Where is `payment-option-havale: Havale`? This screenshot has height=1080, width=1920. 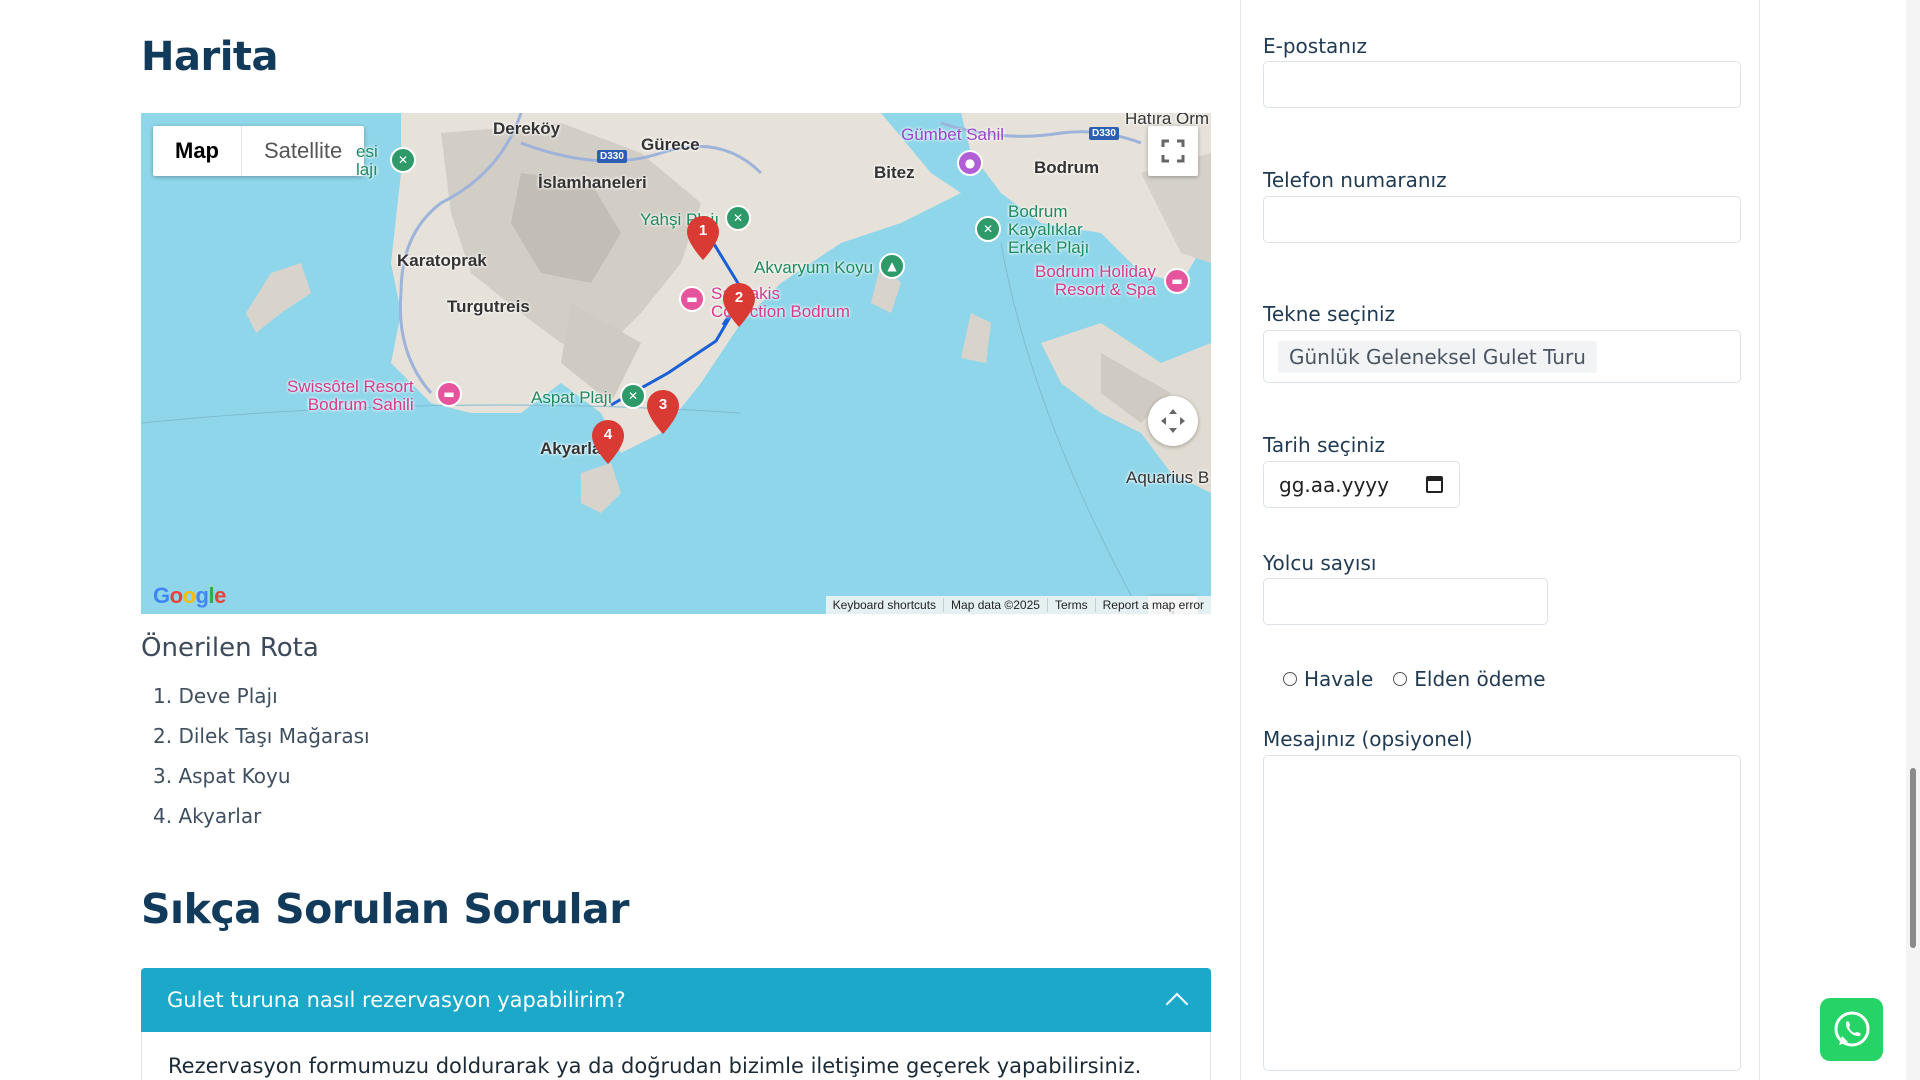
payment-option-havale: Havale is located at coordinates (1328, 679).